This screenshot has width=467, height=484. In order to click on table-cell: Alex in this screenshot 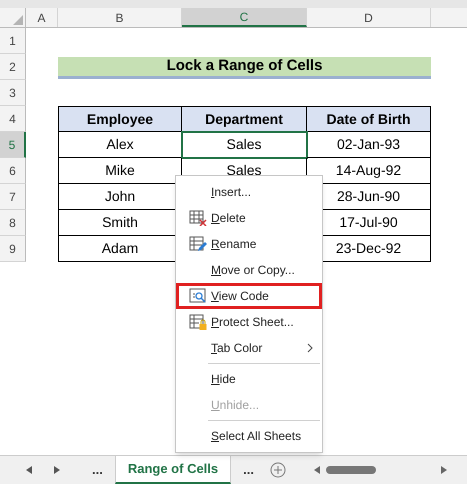, I will do `click(120, 145)`.